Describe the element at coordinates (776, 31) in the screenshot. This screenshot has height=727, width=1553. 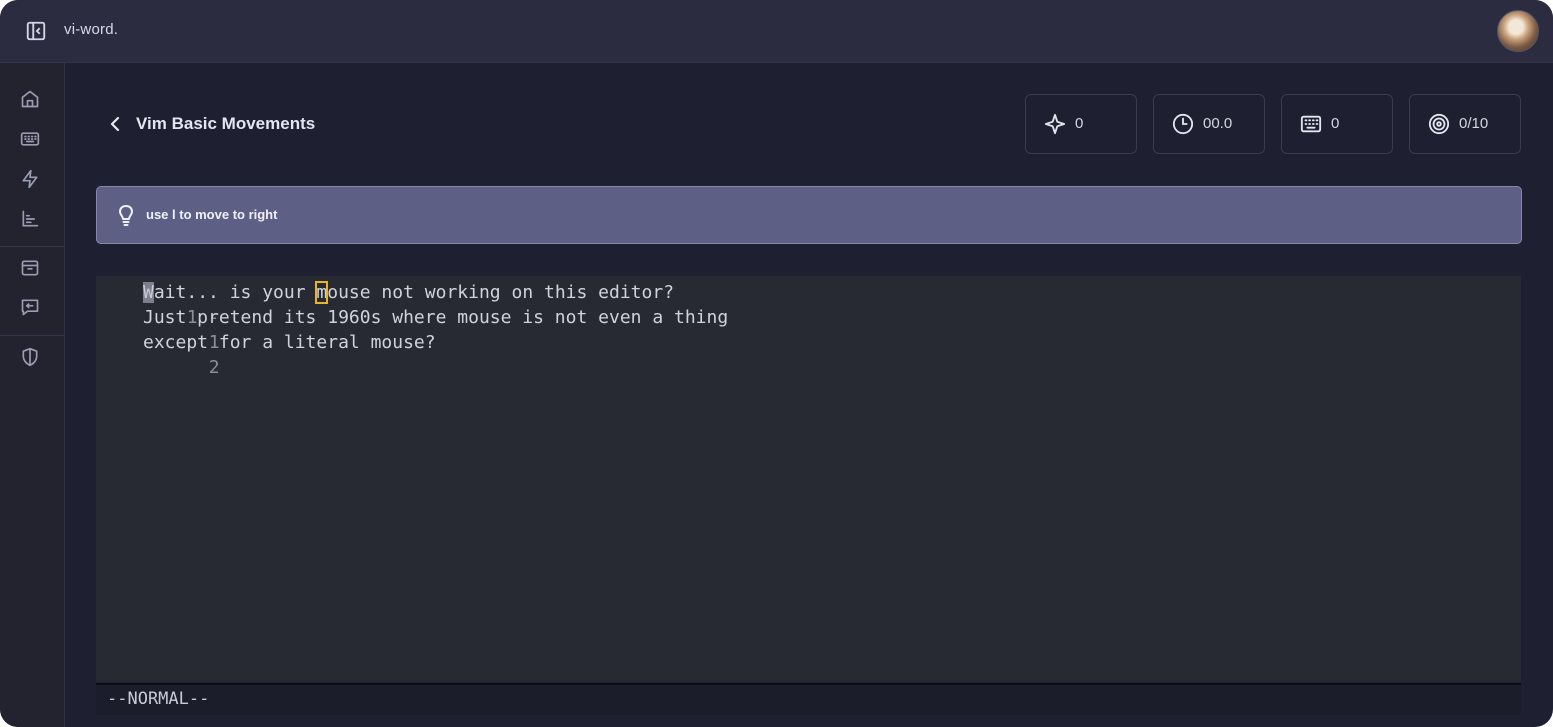
I see `top-bar: vi-word.` at that location.